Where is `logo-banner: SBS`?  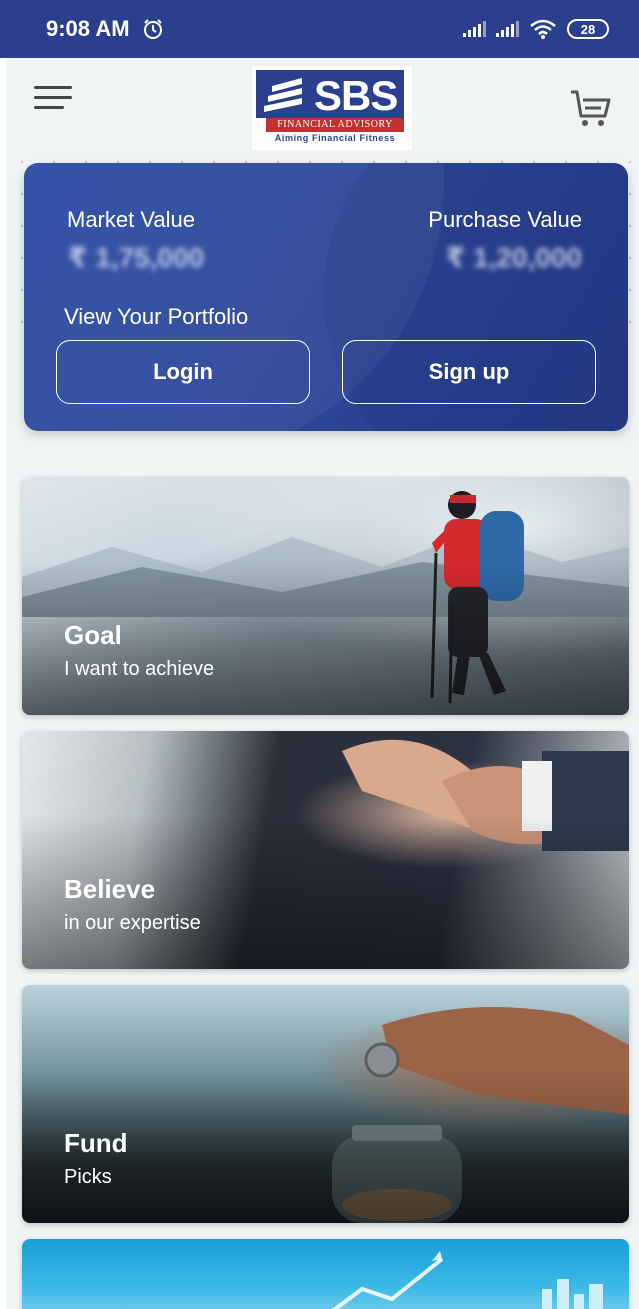 logo-banner: SBS is located at coordinates (330, 94).